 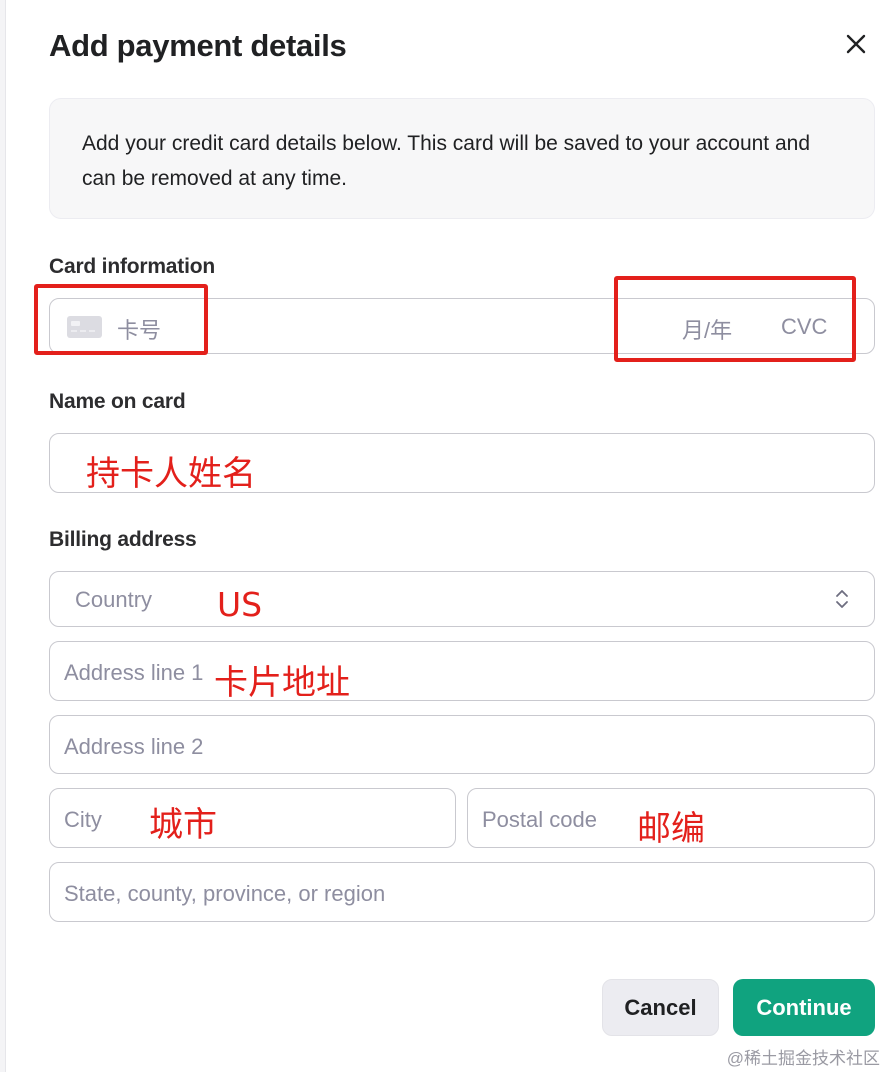 I want to click on state-region-placeholder: State, county, province, or region, so click(x=225, y=893).